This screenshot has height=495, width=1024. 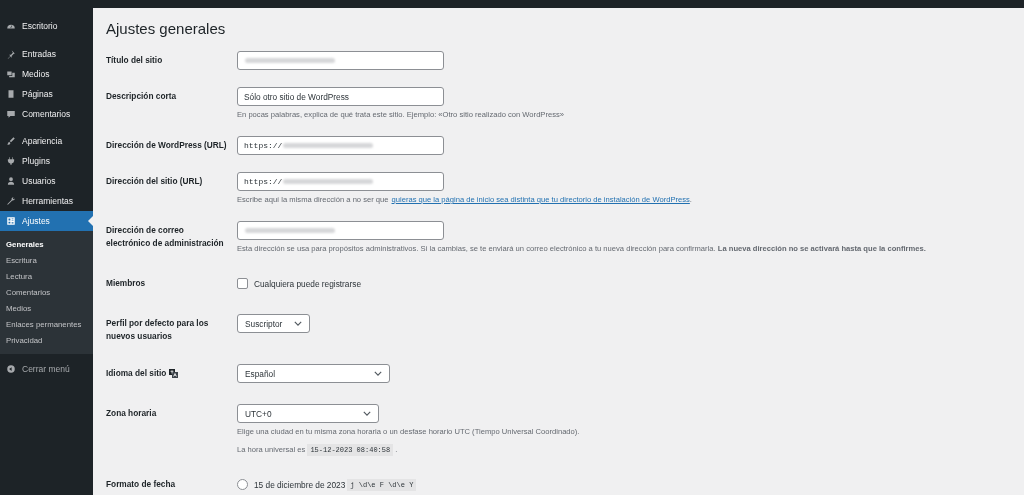 What do you see at coordinates (46, 141) in the screenshot?
I see `sidebar-item: Apariencia` at bounding box center [46, 141].